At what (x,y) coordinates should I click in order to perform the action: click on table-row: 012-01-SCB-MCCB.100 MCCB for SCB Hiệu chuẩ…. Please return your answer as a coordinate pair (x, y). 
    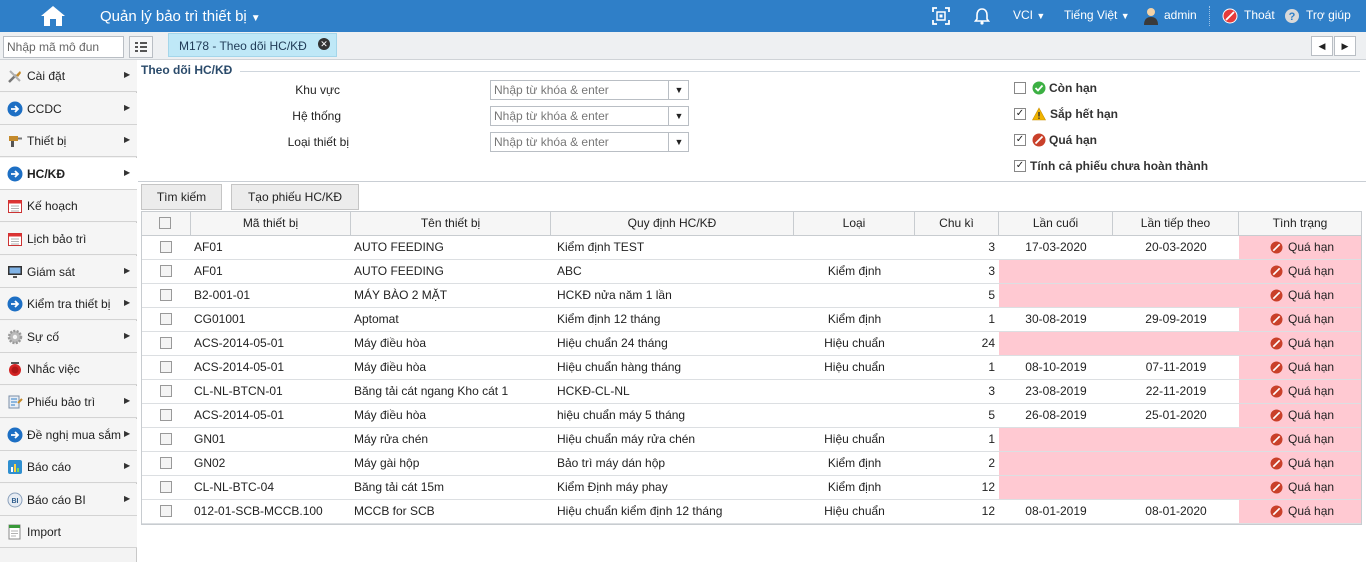
    Looking at the image, I should click on (751, 512).